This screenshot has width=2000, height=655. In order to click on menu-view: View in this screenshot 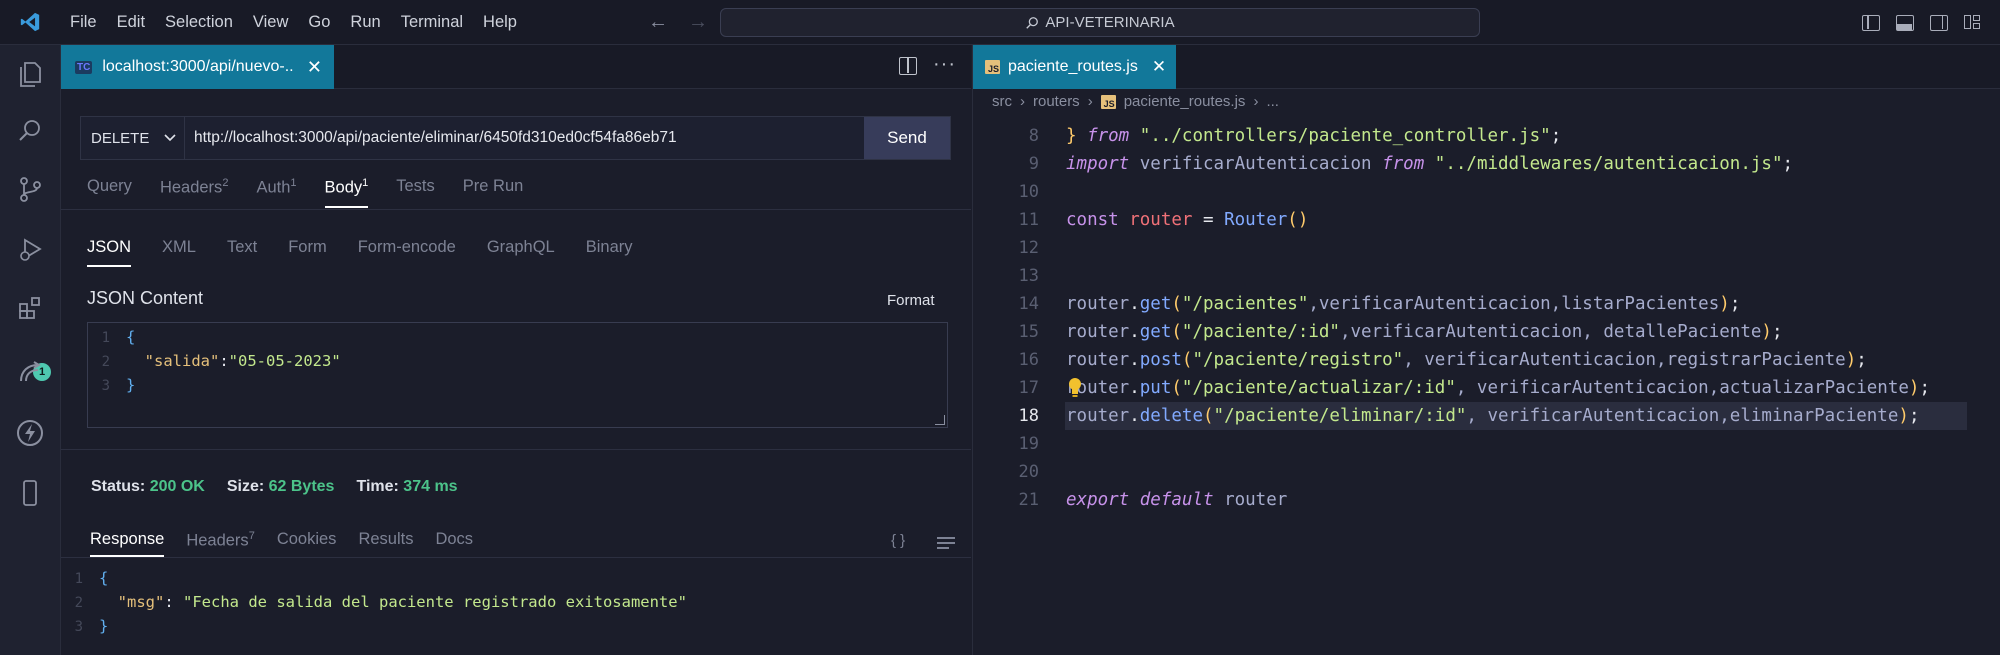, I will do `click(270, 22)`.